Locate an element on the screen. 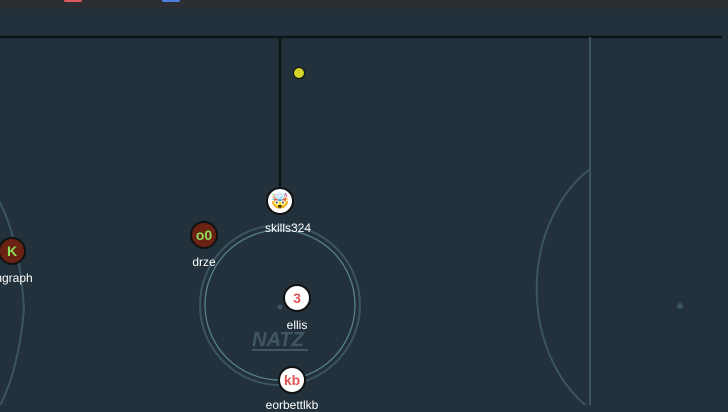  player-name-label: ellis is located at coordinates (297, 325).